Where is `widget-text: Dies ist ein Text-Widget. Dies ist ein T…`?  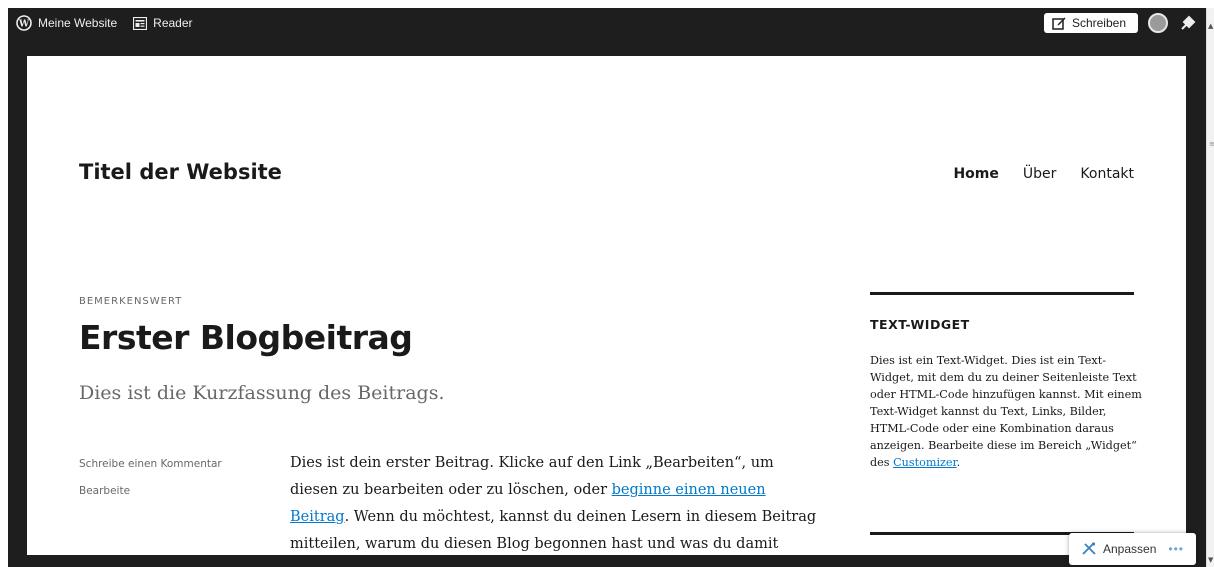 widget-text: Dies ist ein Text-Widget. Dies ist ein T… is located at coordinates (1006, 411).